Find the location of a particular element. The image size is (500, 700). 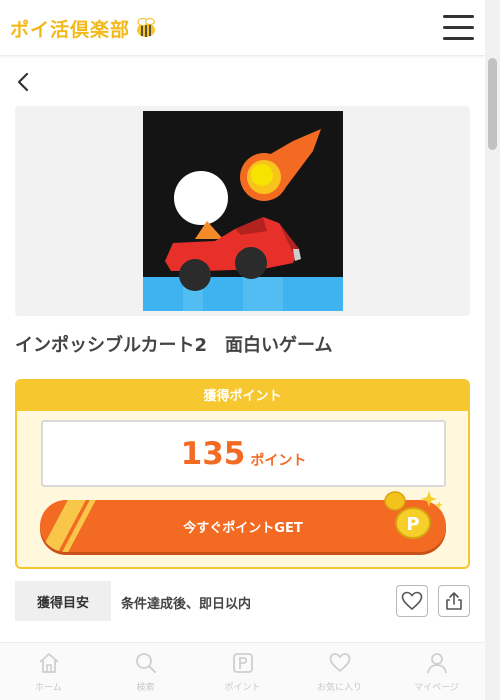

home-icon is located at coordinates (48, 663).